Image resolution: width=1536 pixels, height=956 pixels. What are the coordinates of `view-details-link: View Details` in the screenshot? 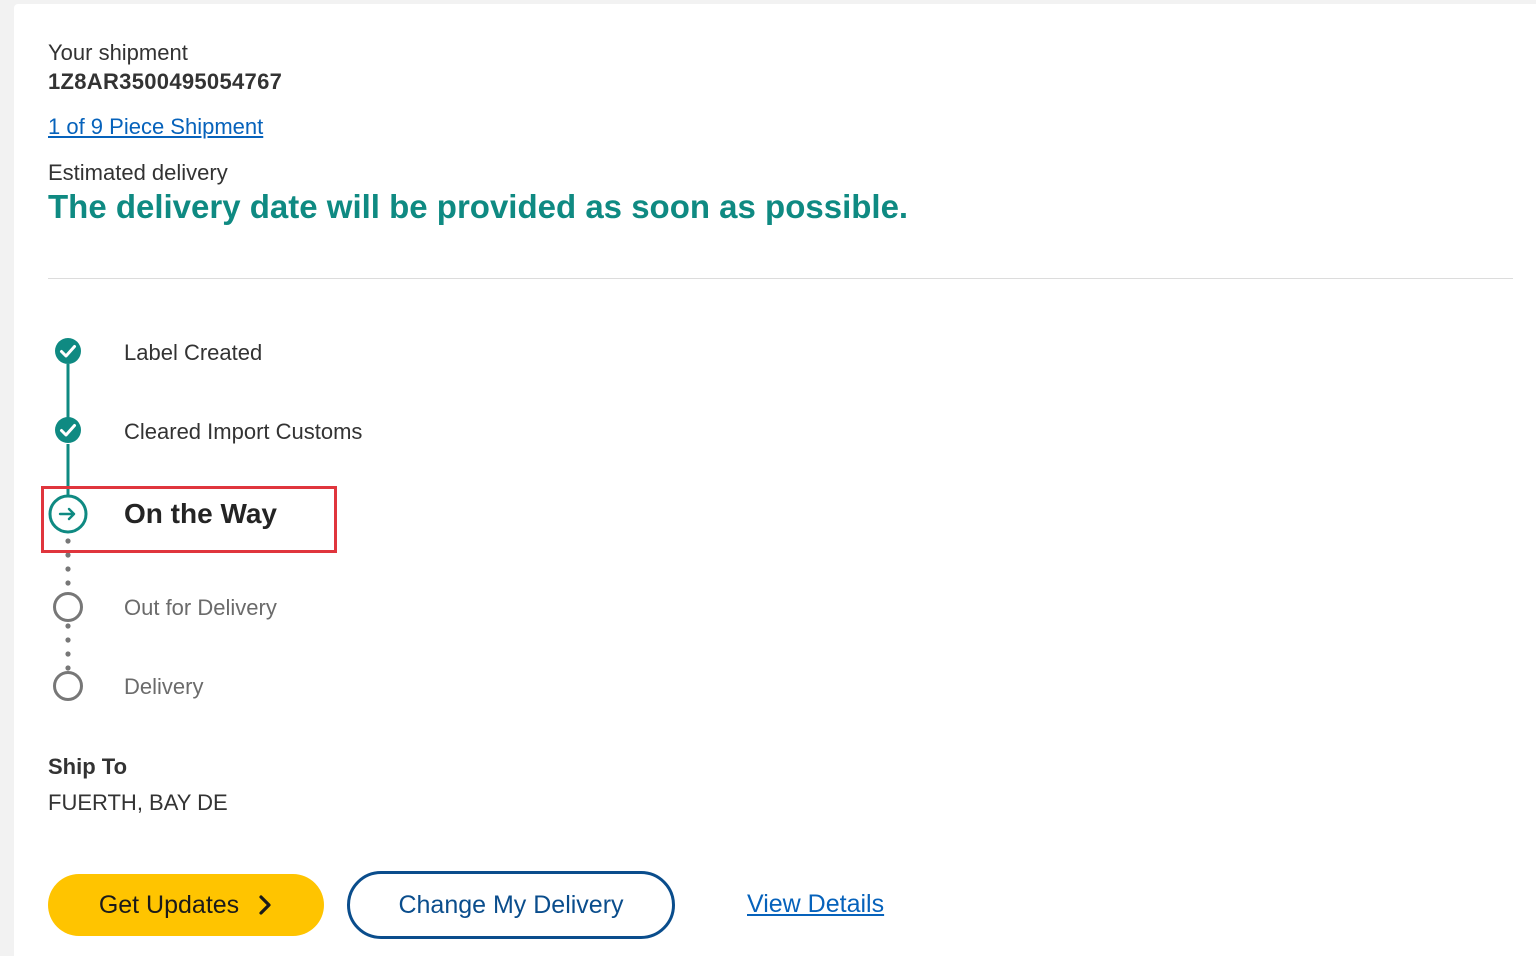 It's located at (815, 904).